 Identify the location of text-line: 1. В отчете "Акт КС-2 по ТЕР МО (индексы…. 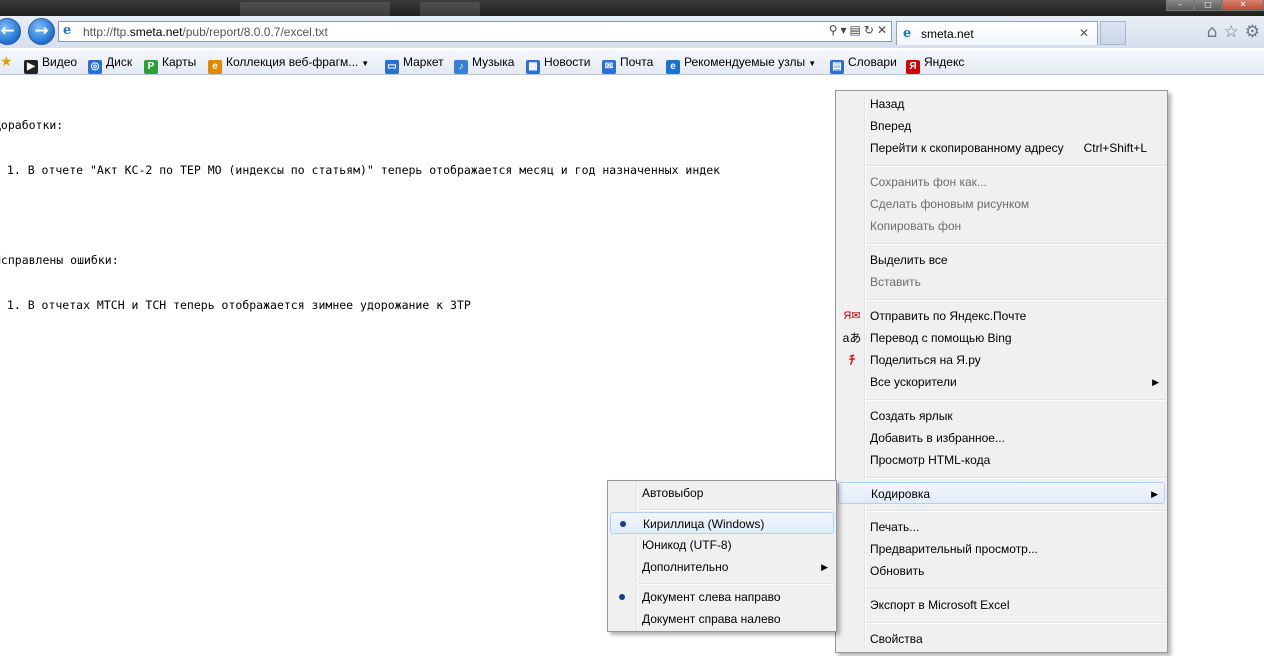
(360, 170).